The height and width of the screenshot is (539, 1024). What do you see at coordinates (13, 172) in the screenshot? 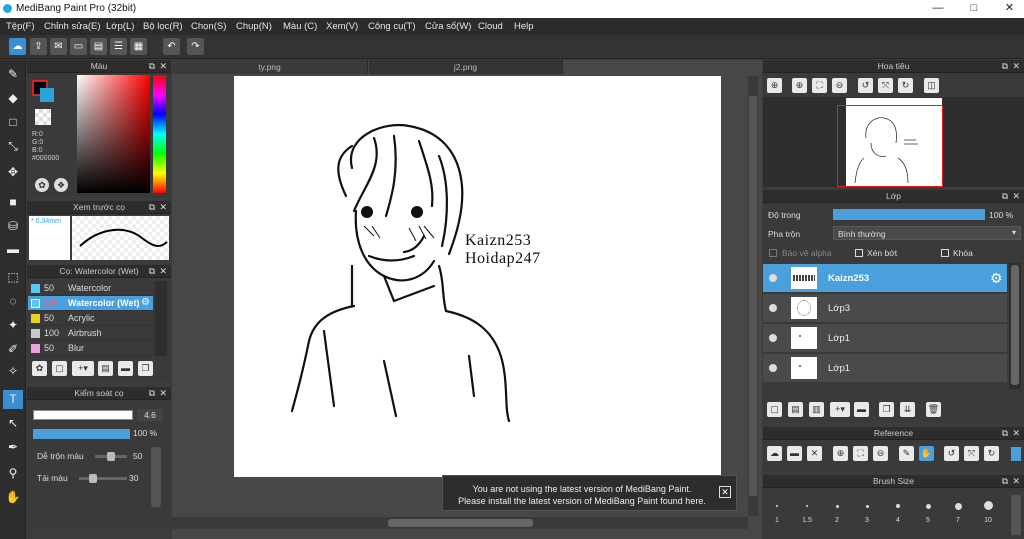
I see `move-tool-icon: ✥` at bounding box center [13, 172].